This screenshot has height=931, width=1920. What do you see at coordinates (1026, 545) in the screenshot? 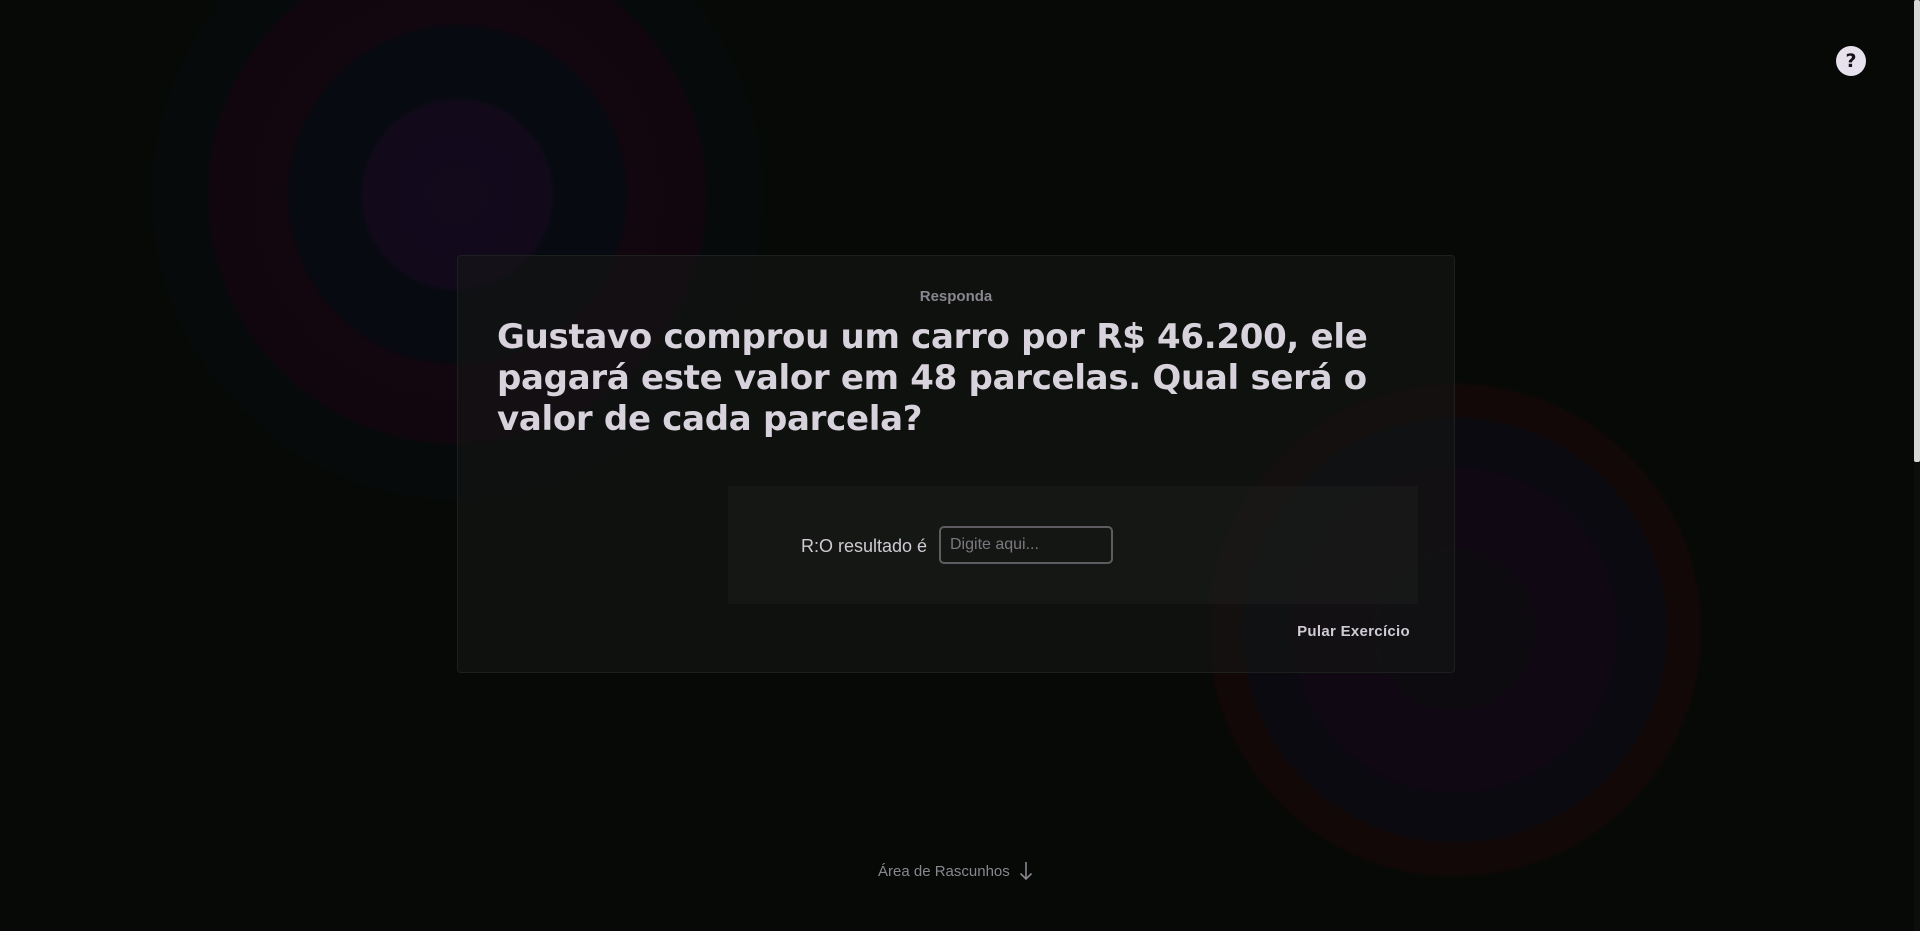
I see `answer-input` at bounding box center [1026, 545].